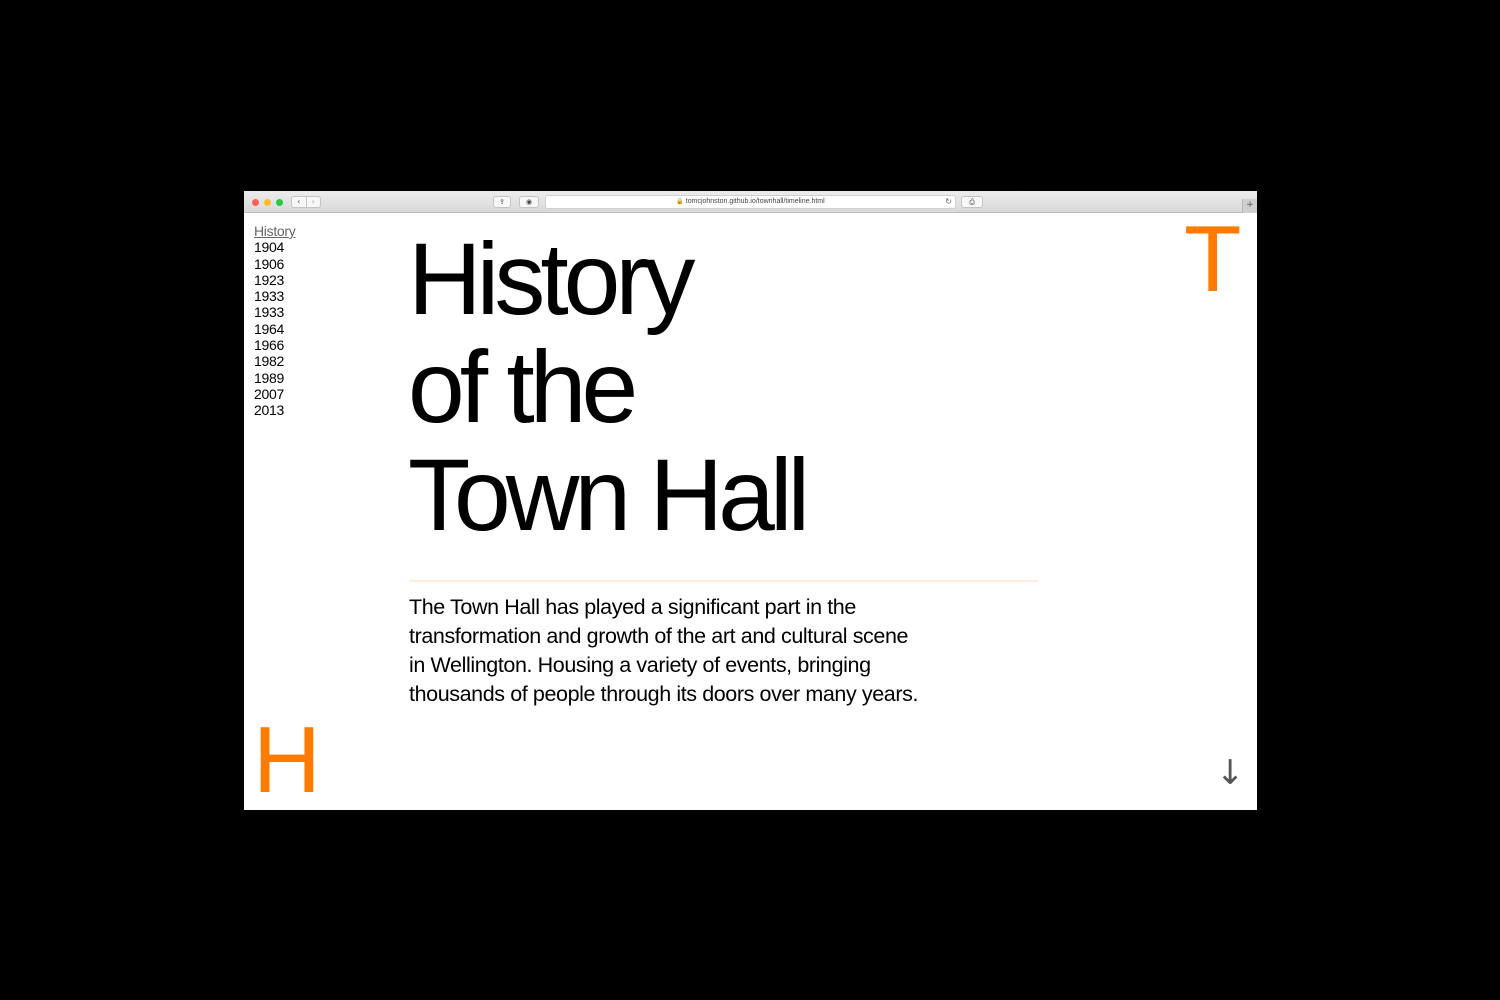  I want to click on nav-link-1906: 1906, so click(274, 264).